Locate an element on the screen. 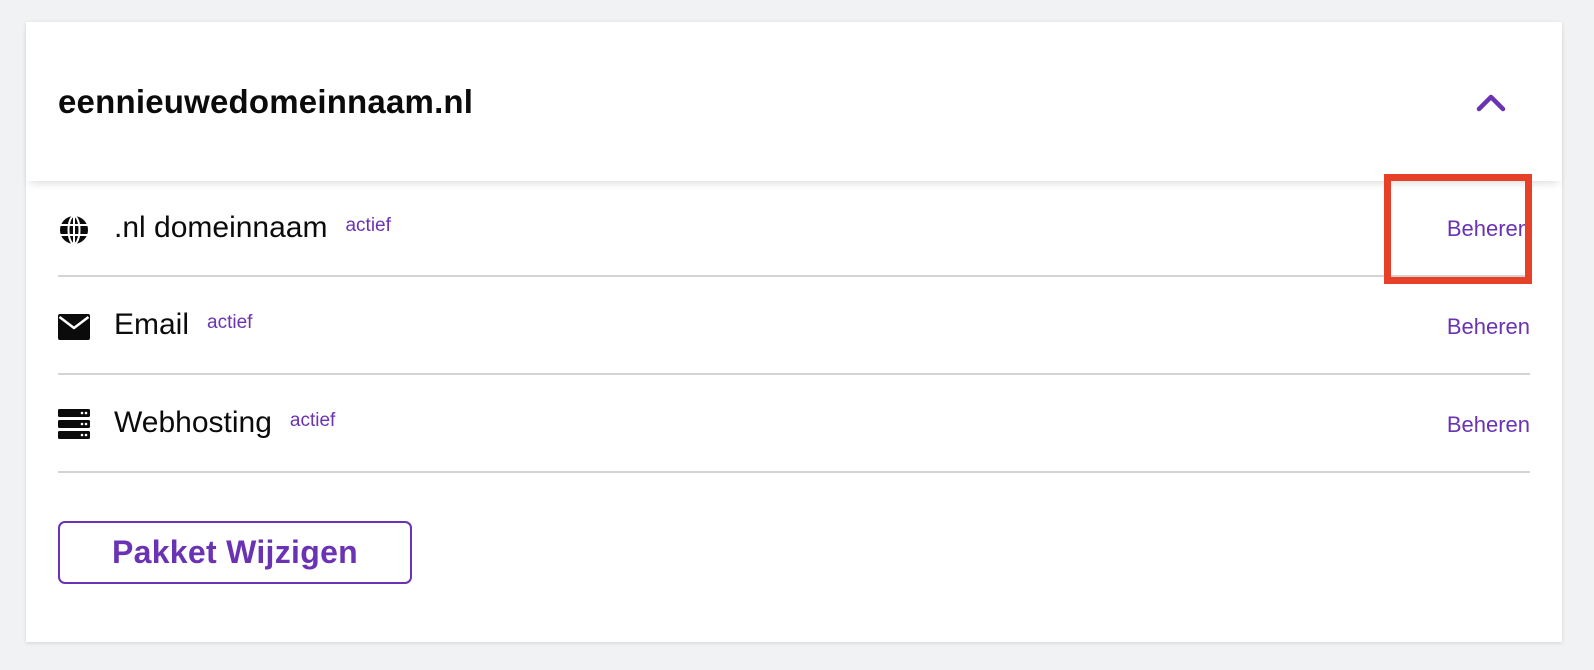 The width and height of the screenshot is (1594, 670). globe-icon is located at coordinates (74, 230).